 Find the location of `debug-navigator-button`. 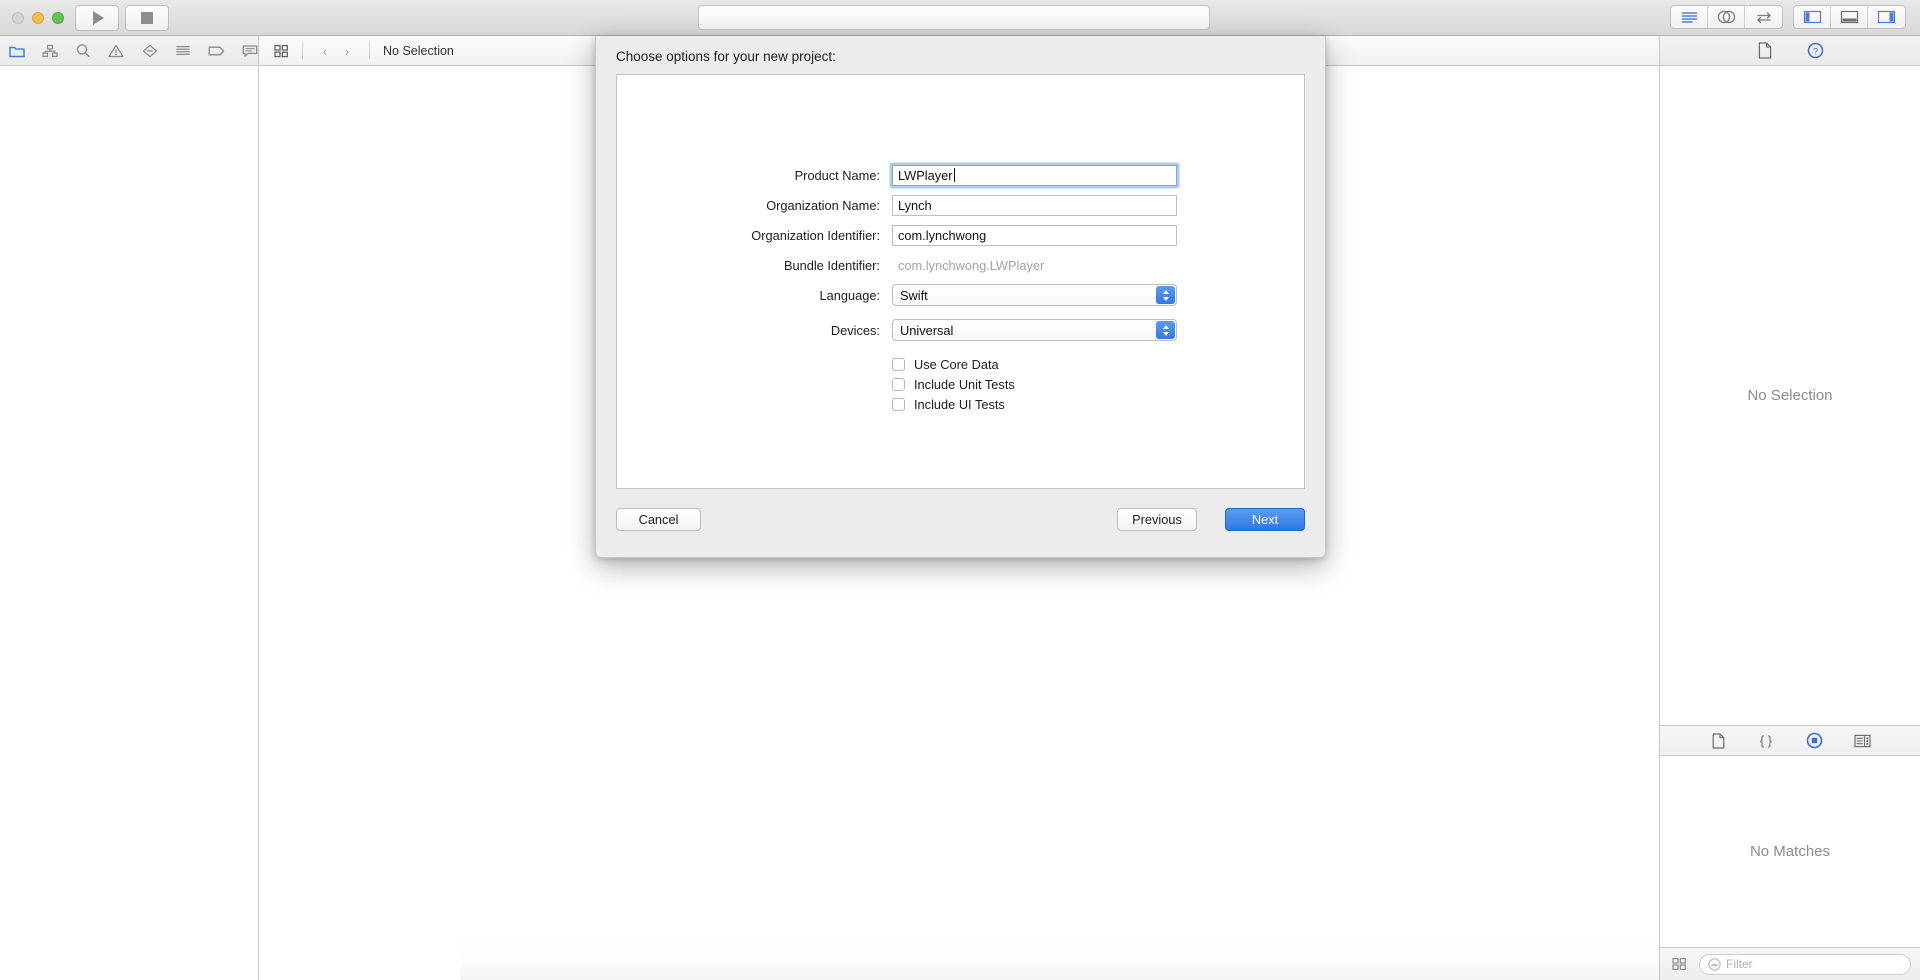

debug-navigator-button is located at coordinates (183, 51).